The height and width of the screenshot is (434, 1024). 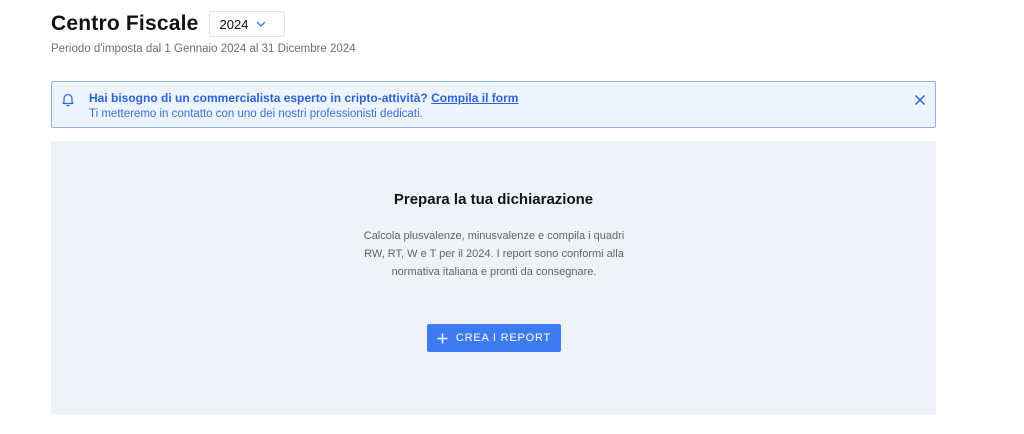 What do you see at coordinates (503, 338) in the screenshot?
I see `create-report-label: CREA I REPORT` at bounding box center [503, 338].